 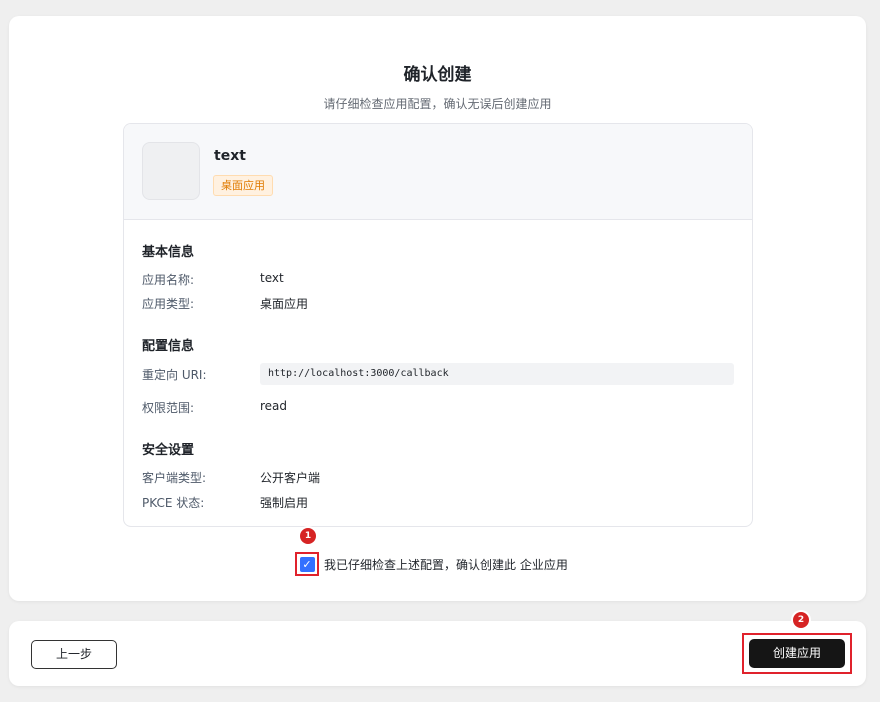 I want to click on app-type-value: 桌面应用, so click(x=284, y=304).